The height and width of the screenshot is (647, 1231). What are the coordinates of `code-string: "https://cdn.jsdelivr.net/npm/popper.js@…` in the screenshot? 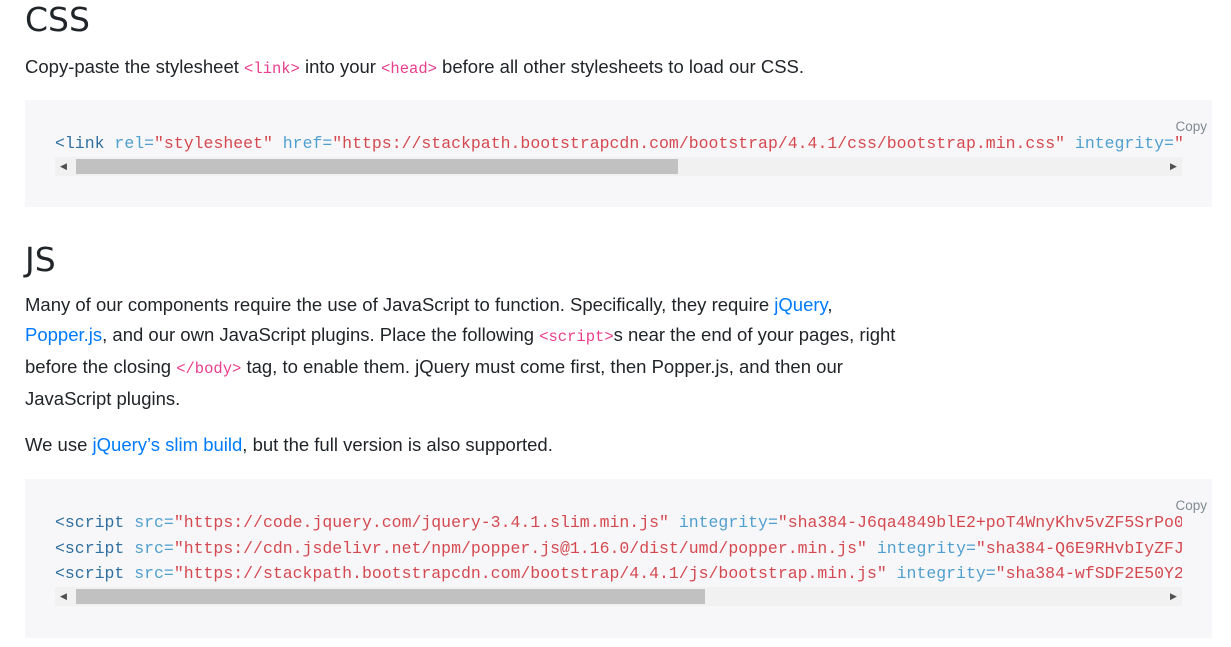 It's located at (520, 548).